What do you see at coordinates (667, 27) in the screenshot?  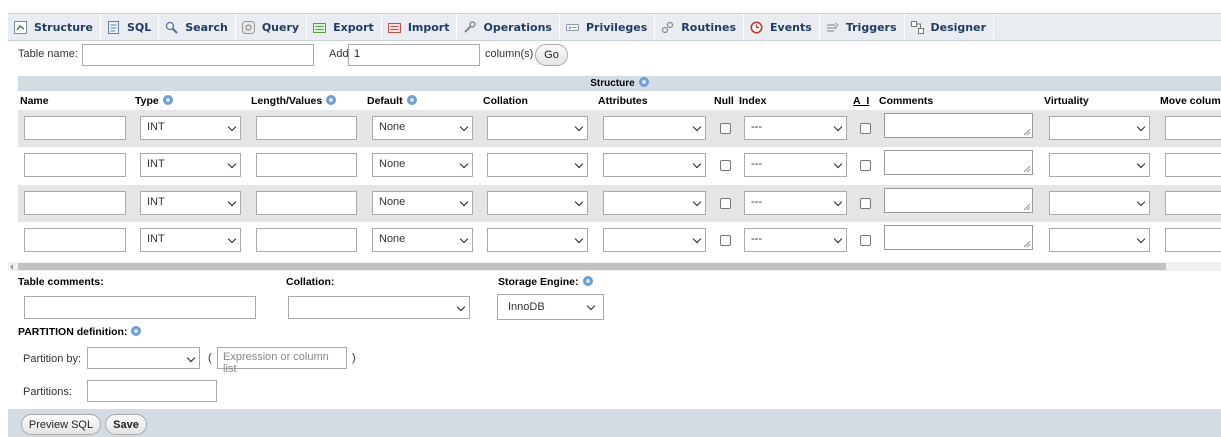 I see `routines-icon` at bounding box center [667, 27].